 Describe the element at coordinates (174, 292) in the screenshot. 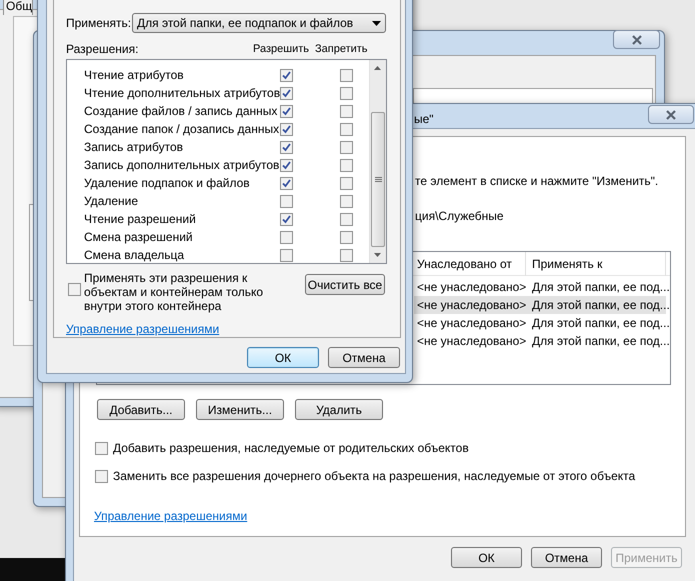

I see `option-label: Применять эти разрешения к объектам и контейнерам только внутри этого контейнера` at that location.